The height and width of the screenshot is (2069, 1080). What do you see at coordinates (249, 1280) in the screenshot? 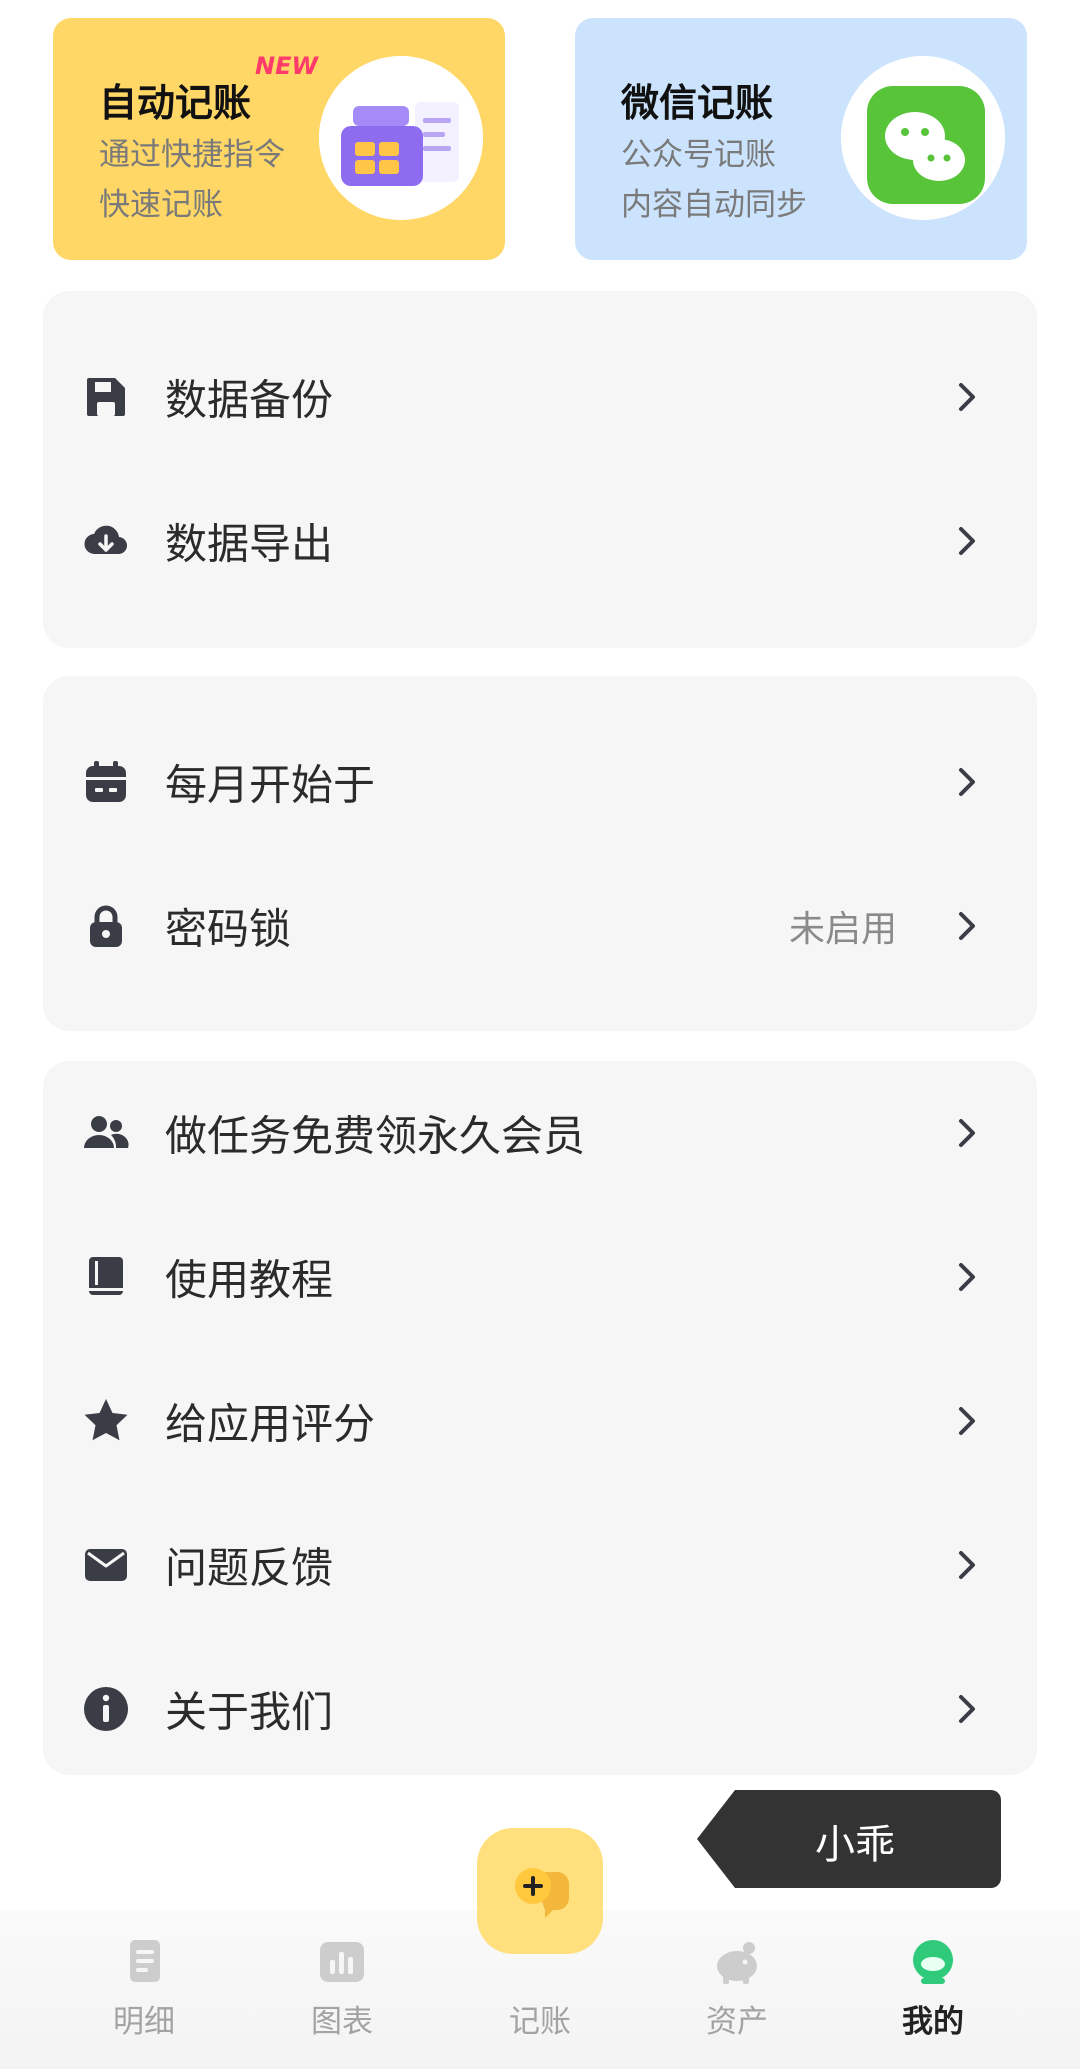
I see `row-label: 使用教程` at bounding box center [249, 1280].